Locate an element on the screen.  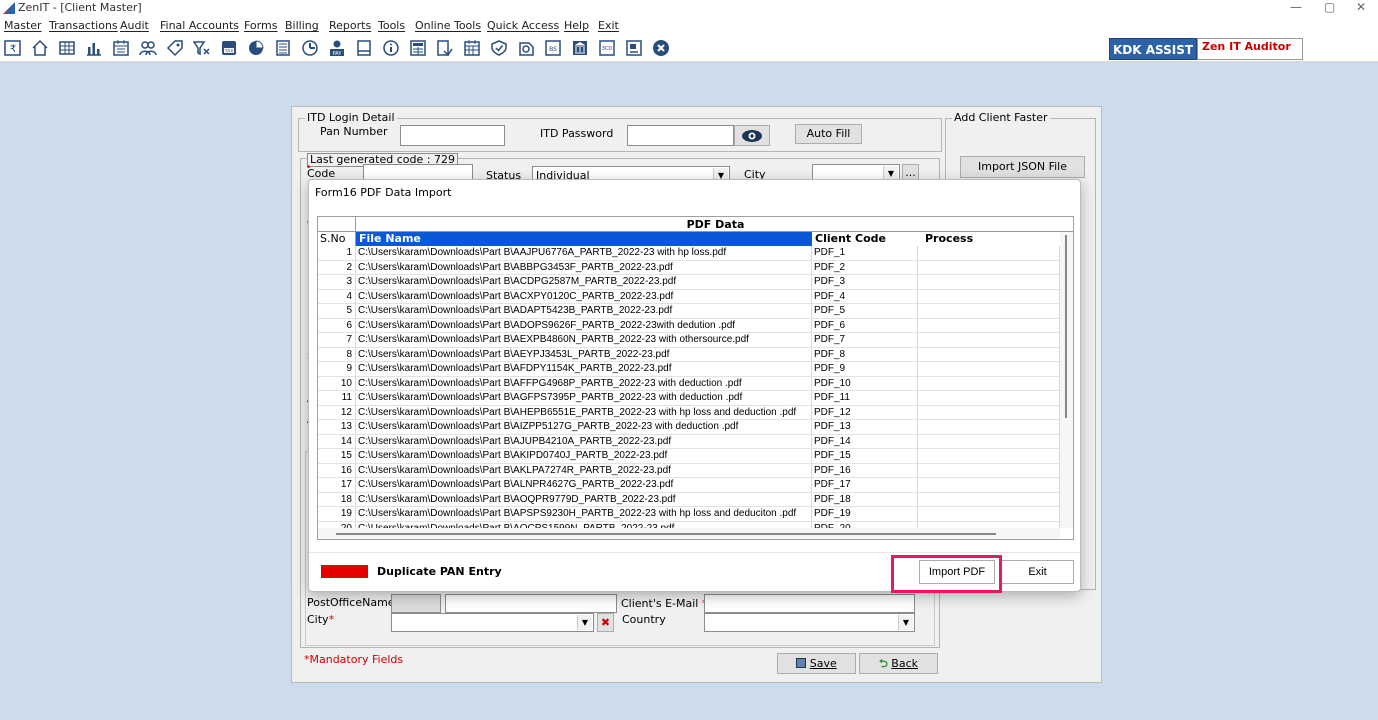
home-icon is located at coordinates (40, 48).